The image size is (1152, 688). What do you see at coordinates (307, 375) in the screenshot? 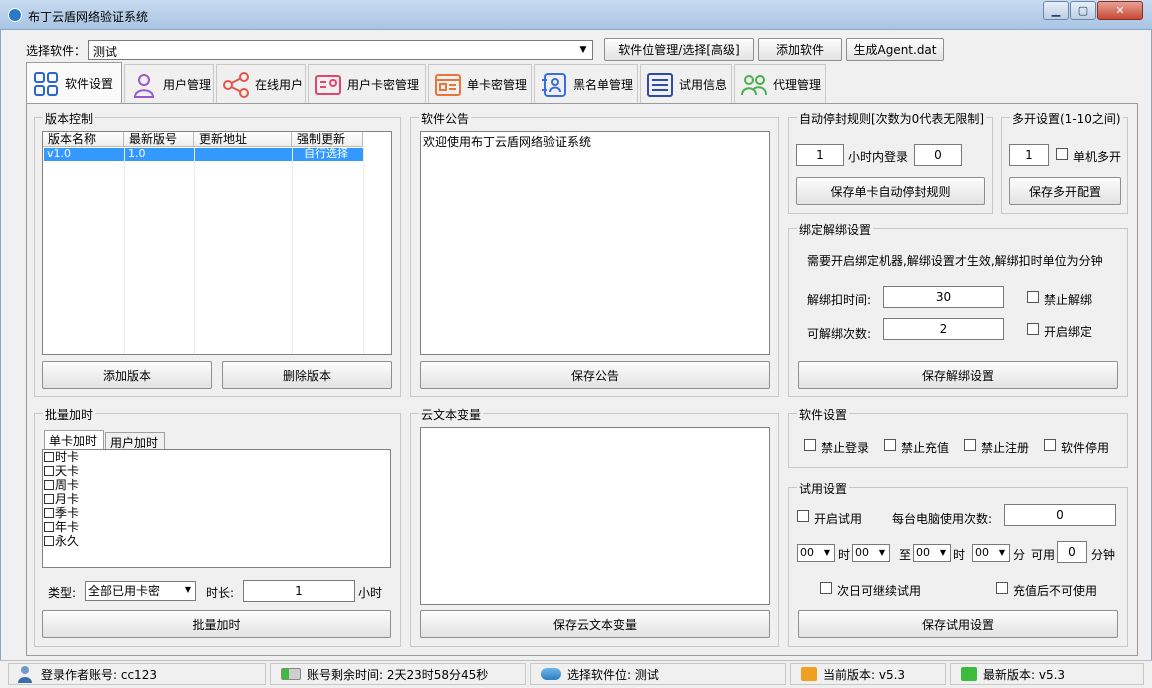
I see `delete-version-button: 删除版本` at bounding box center [307, 375].